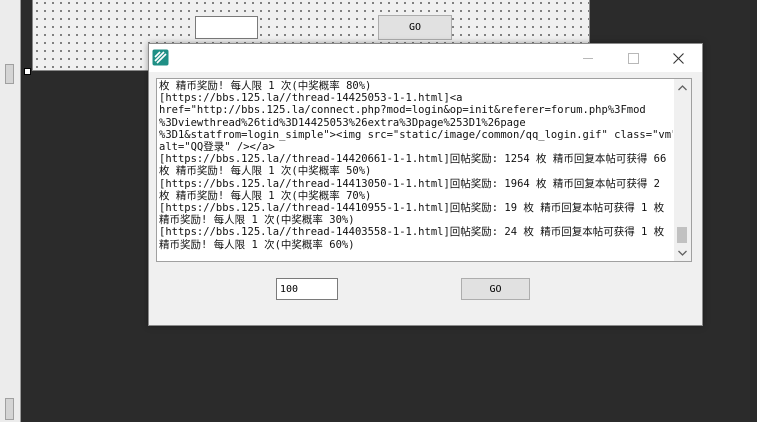 Image resolution: width=757 pixels, height=422 pixels. I want to click on scrollbar-thumb, so click(682, 235).